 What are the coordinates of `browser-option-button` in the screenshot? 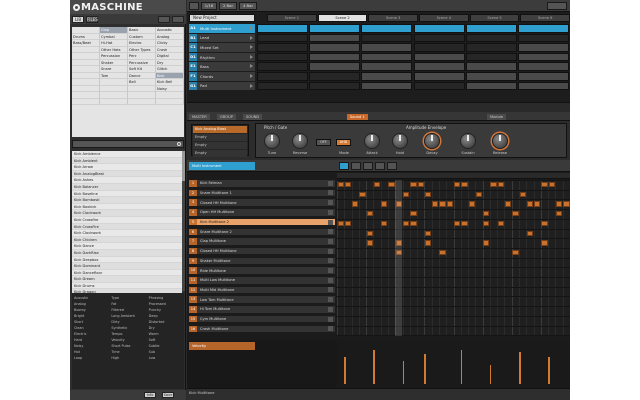 It's located at (164, 19).